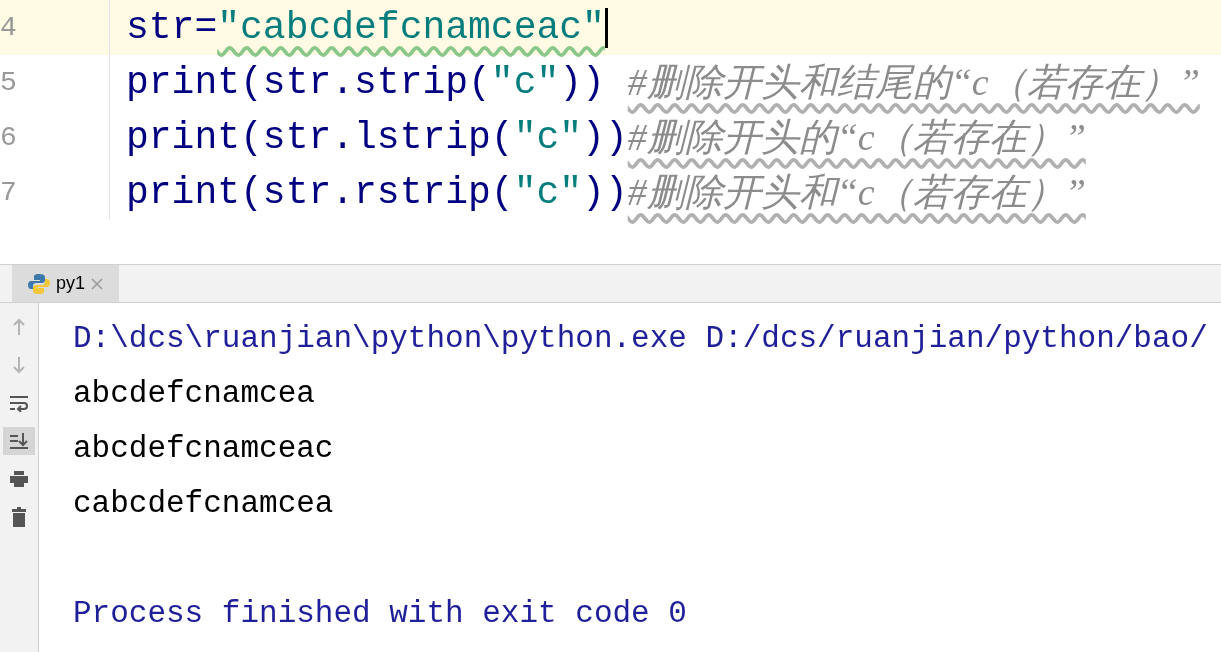 The width and height of the screenshot is (1221, 652). Describe the element at coordinates (19, 403) in the screenshot. I see `soft-wrap-icon` at that location.